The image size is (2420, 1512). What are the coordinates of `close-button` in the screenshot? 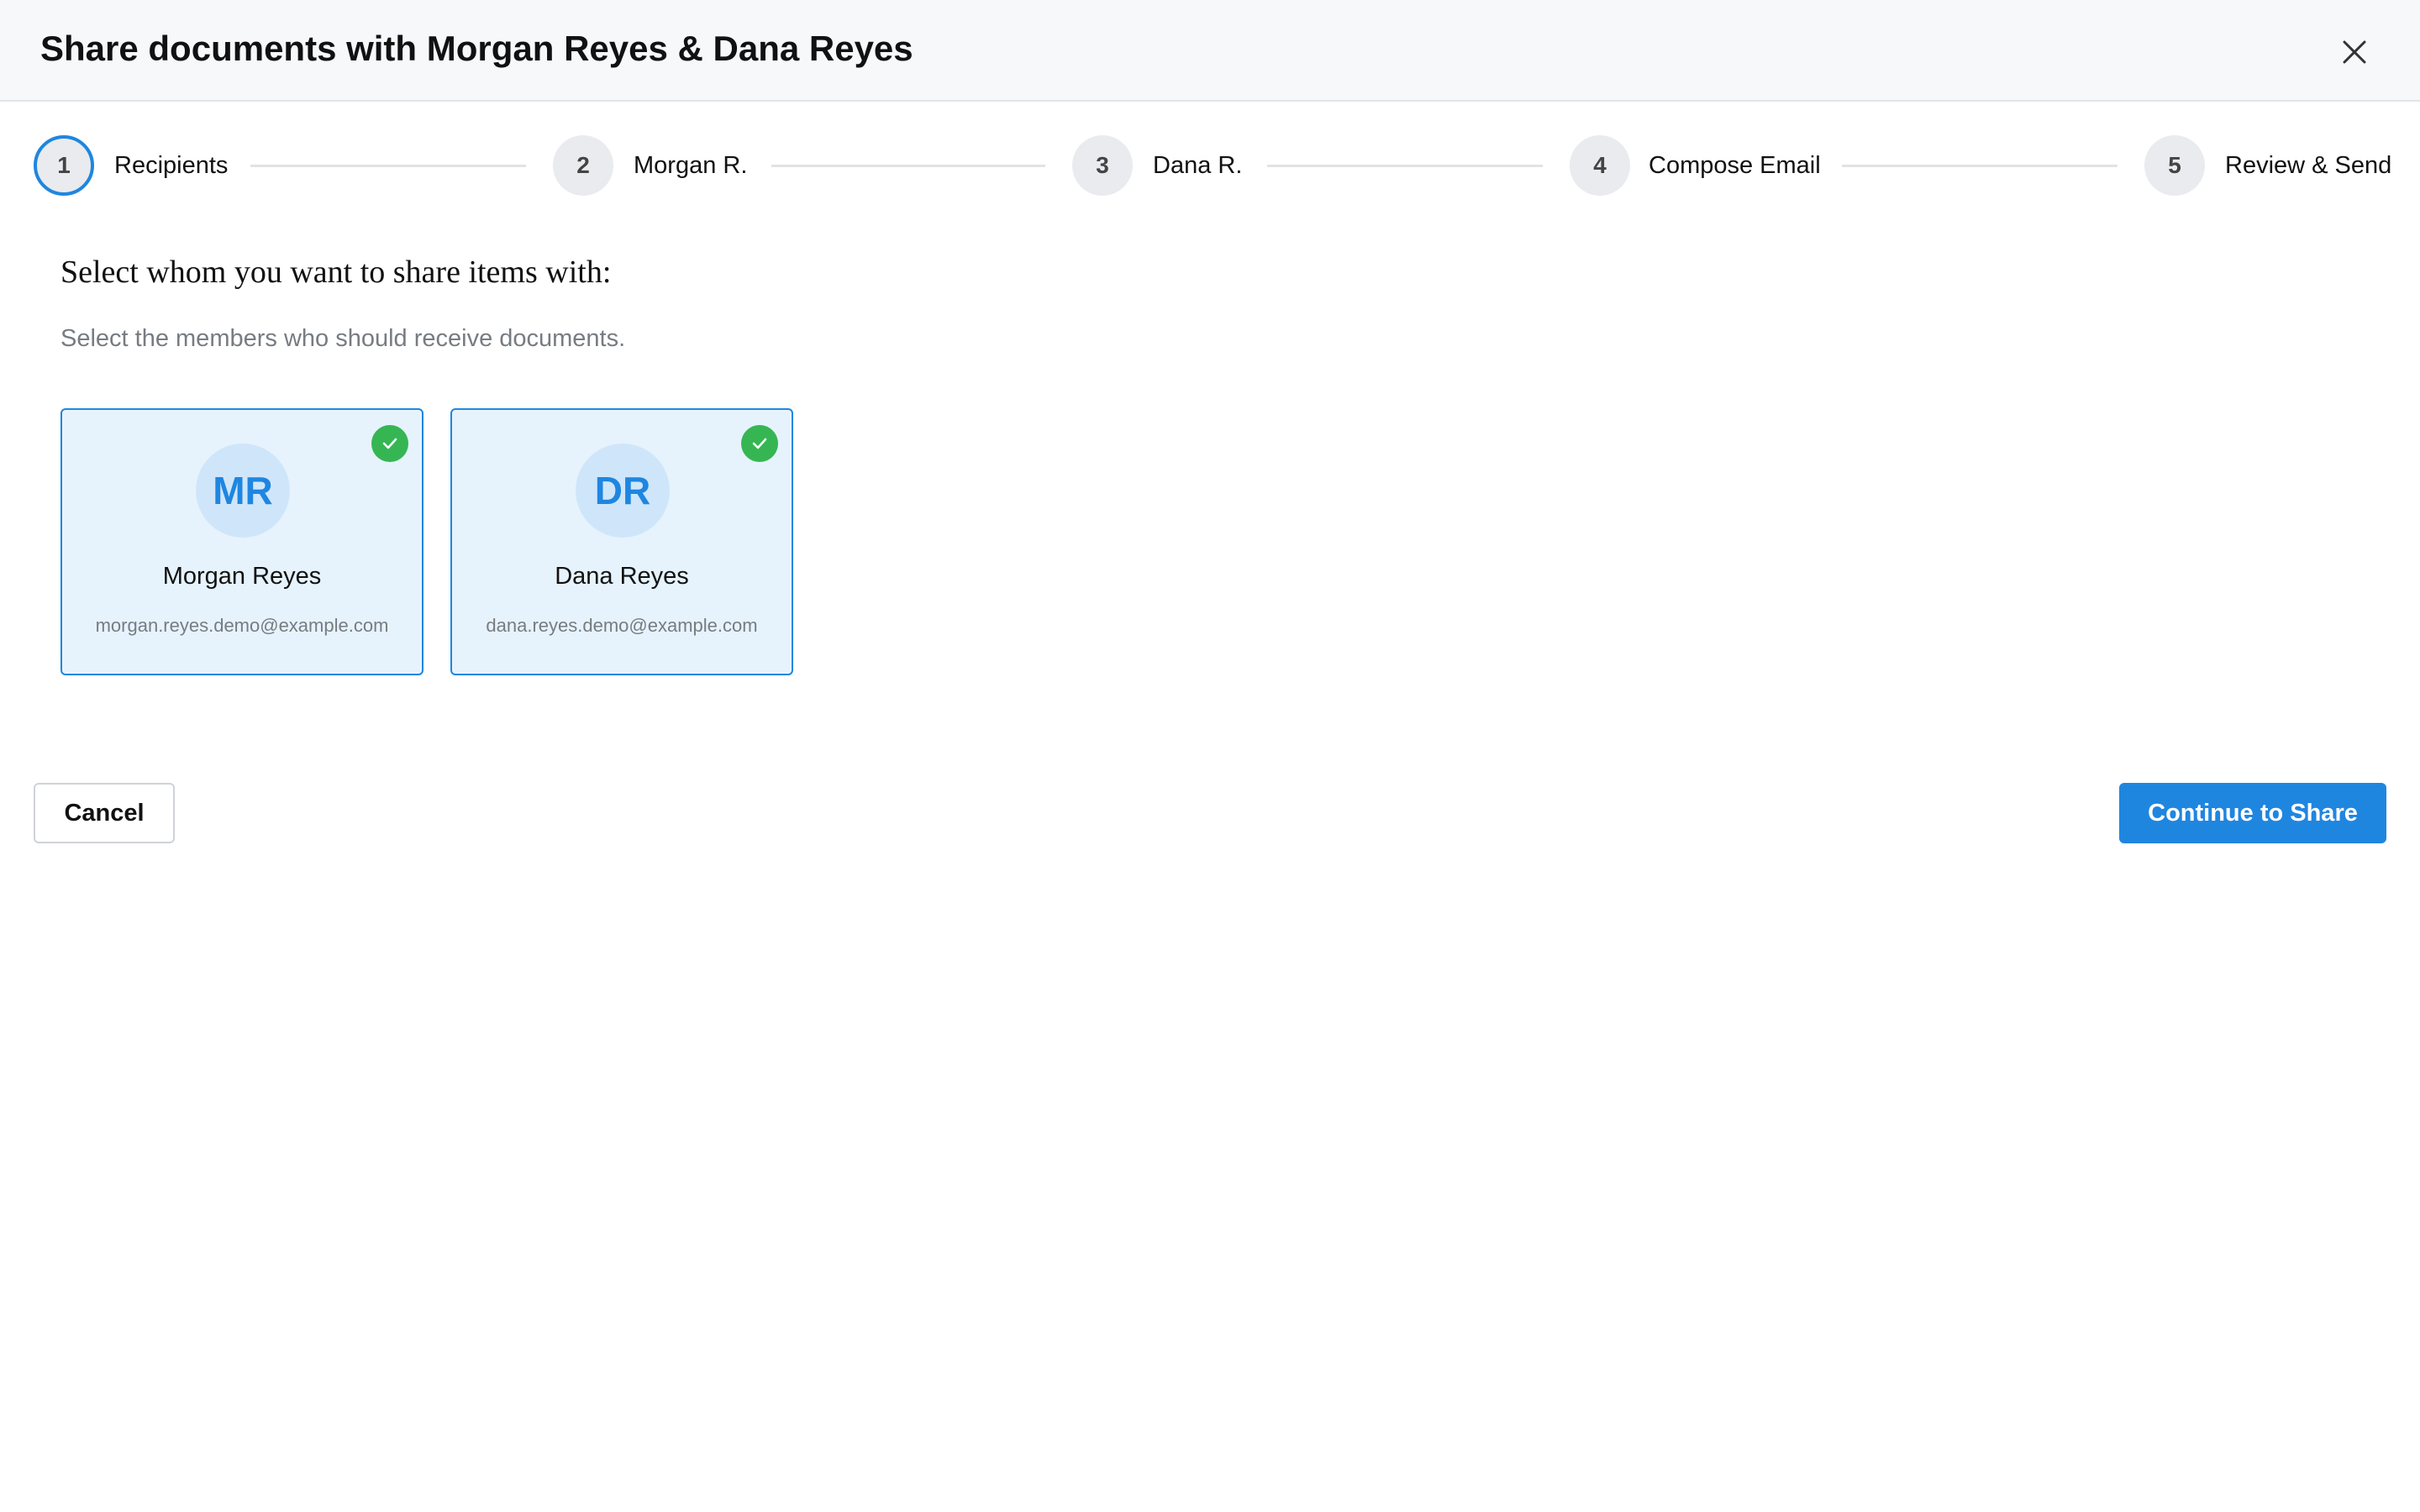 It's located at (2354, 52).